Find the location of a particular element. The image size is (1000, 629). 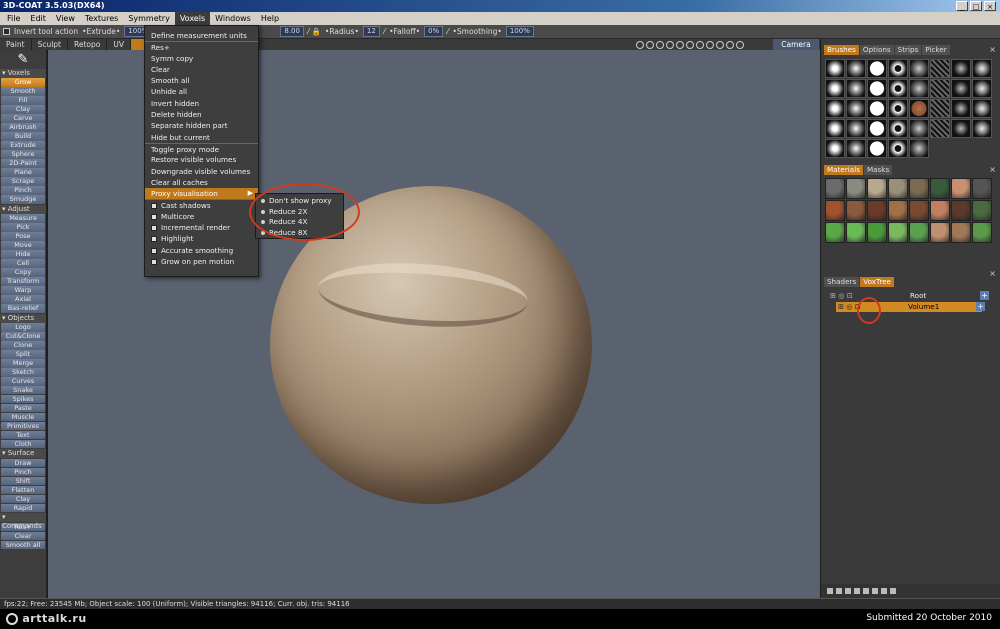

menu-help: Help is located at coordinates (270, 18).